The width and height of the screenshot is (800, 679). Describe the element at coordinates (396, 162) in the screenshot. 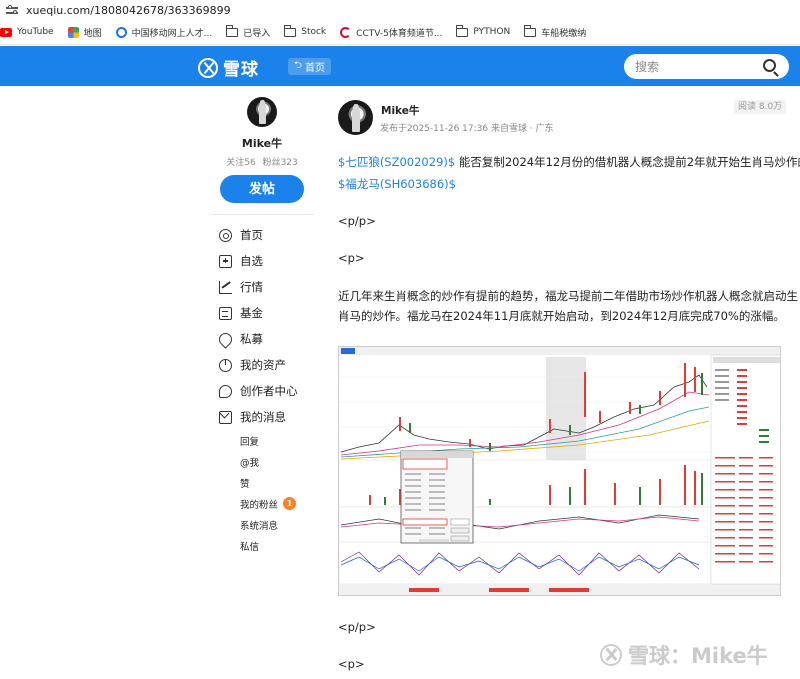

I see `stock-link-qipilang: $七匹狼(SZ002029)$` at that location.